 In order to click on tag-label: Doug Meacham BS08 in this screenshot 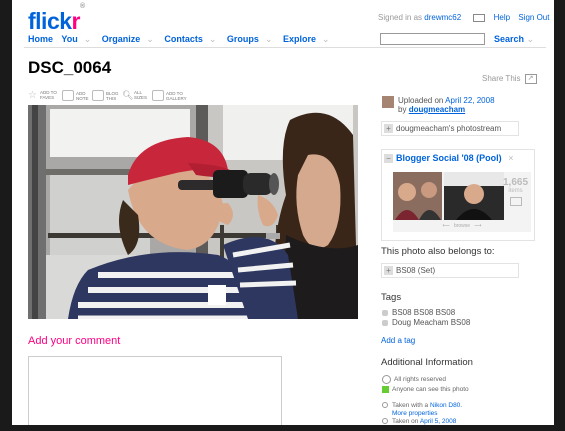, I will do `click(431, 322)`.